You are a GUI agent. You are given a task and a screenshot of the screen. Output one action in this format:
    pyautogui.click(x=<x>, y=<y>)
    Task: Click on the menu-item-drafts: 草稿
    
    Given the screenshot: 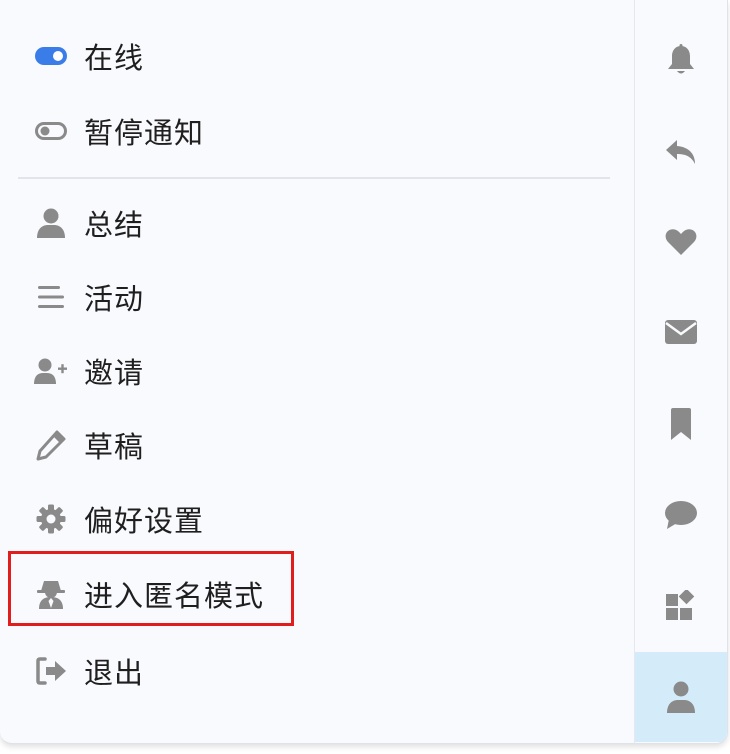 What is the action you would take?
    pyautogui.click(x=89, y=445)
    